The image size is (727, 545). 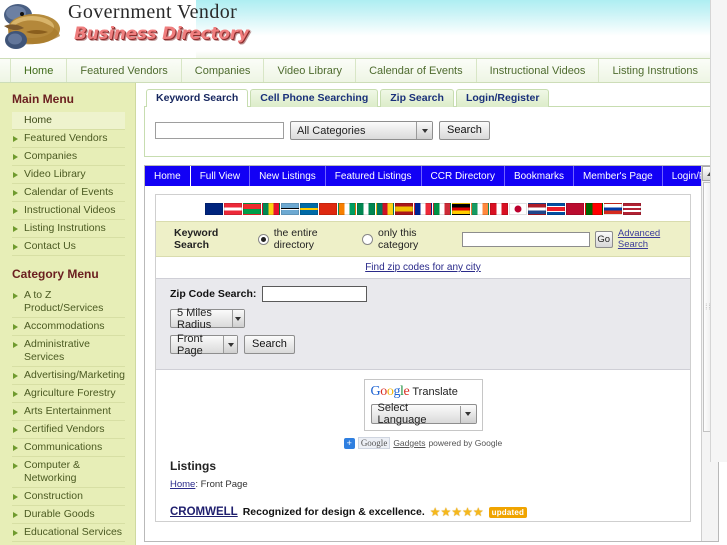 What do you see at coordinates (603, 239) in the screenshot?
I see `go-button: Go` at bounding box center [603, 239].